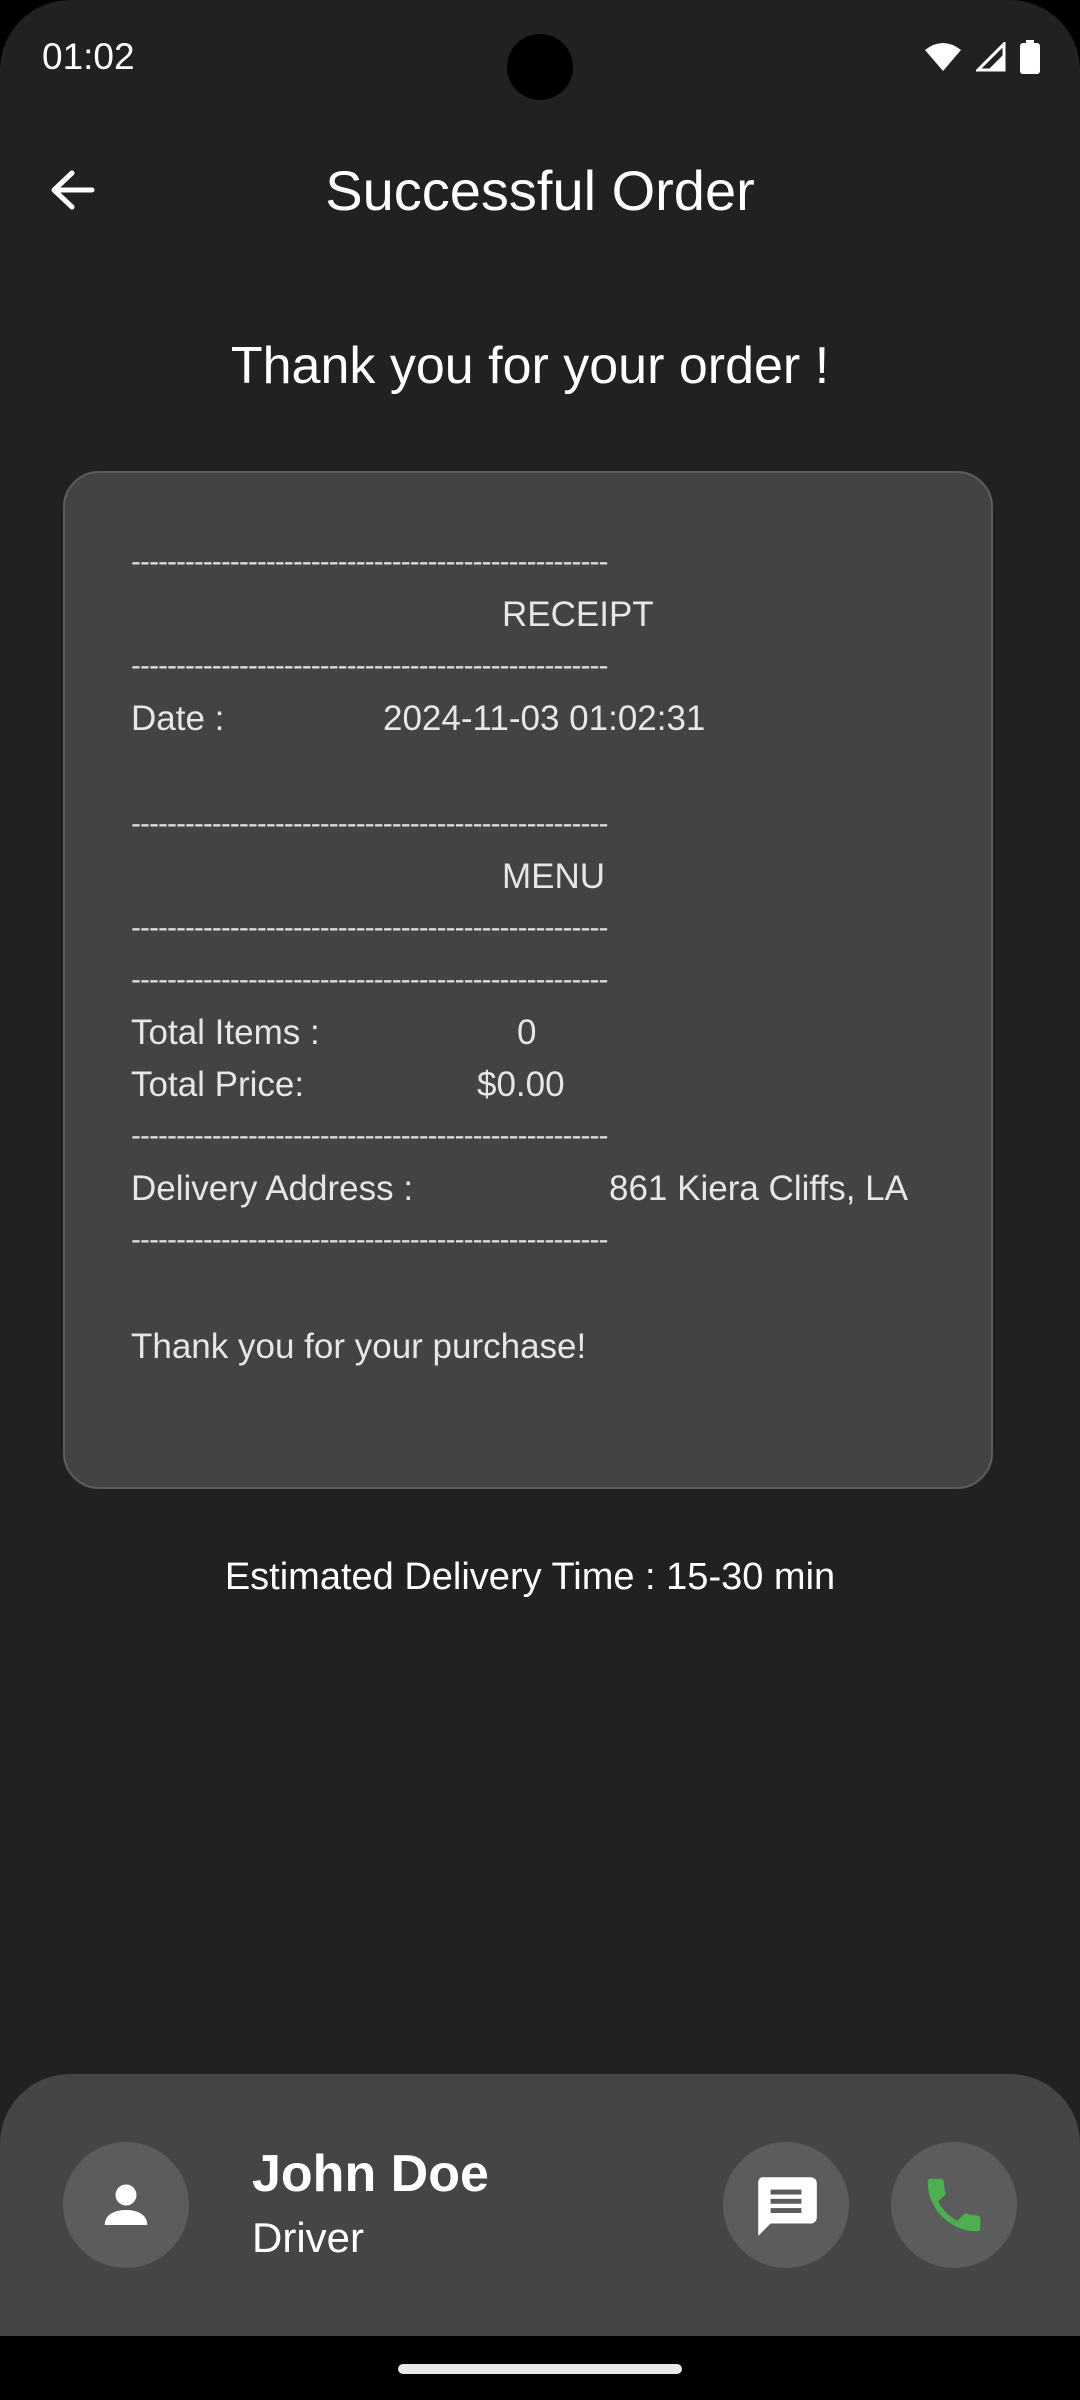 This screenshot has height=2400, width=1080. I want to click on thank-you-heading: Thank you for your order !, so click(530, 366).